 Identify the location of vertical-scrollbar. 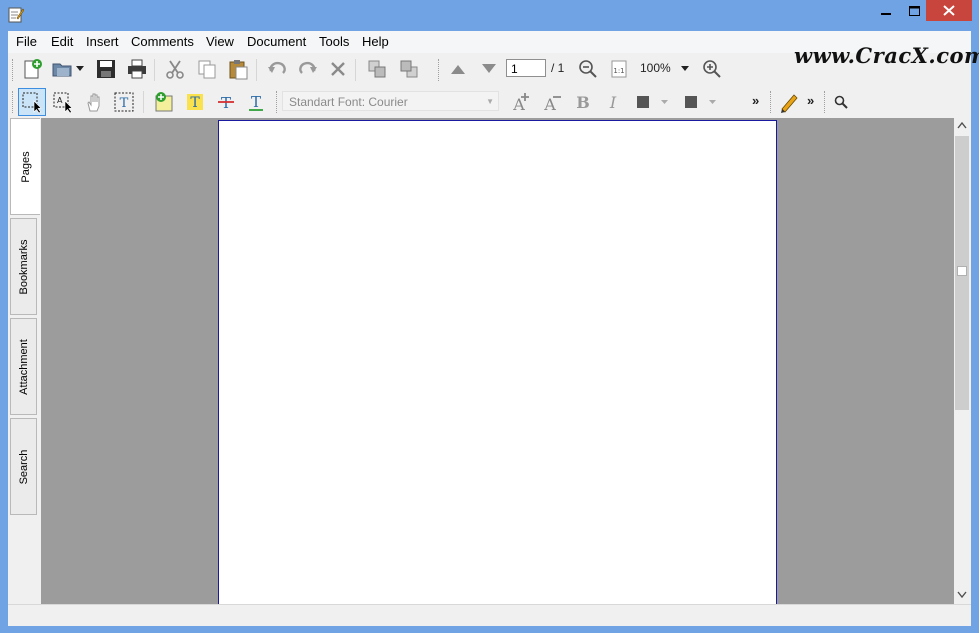
(962, 361).